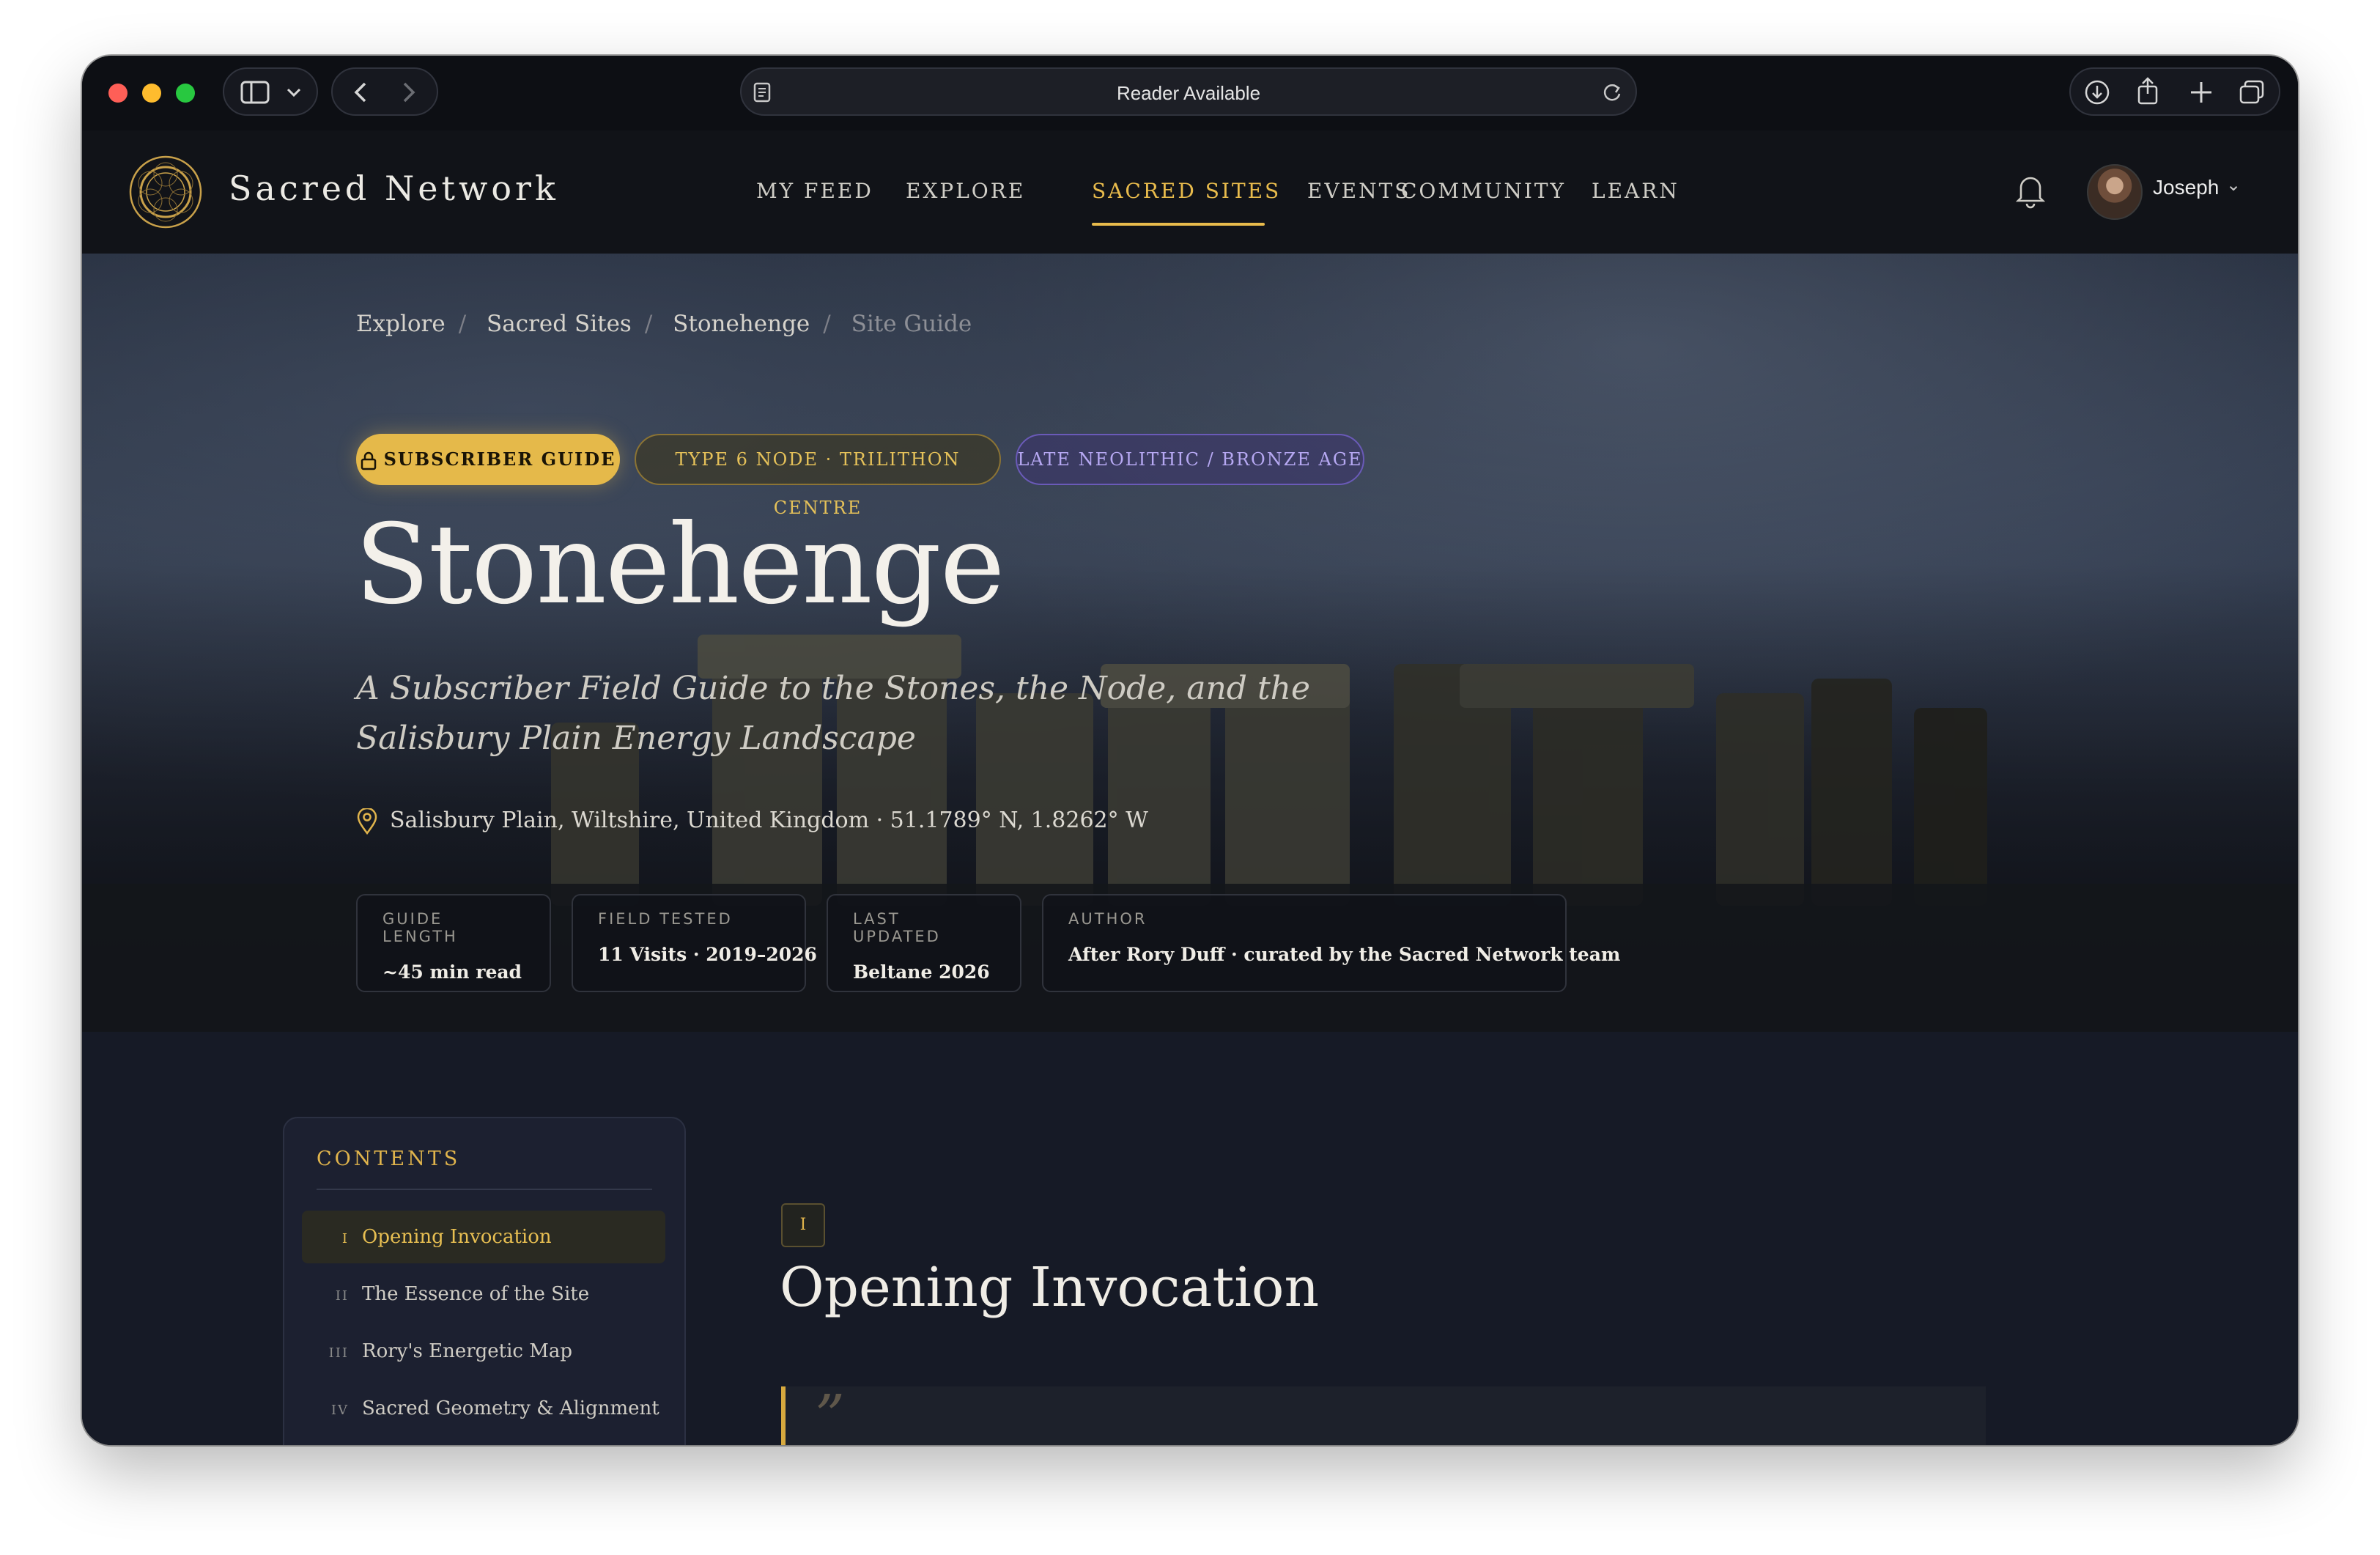  Describe the element at coordinates (2030, 190) in the screenshot. I see `notifications-bell-icon` at that location.